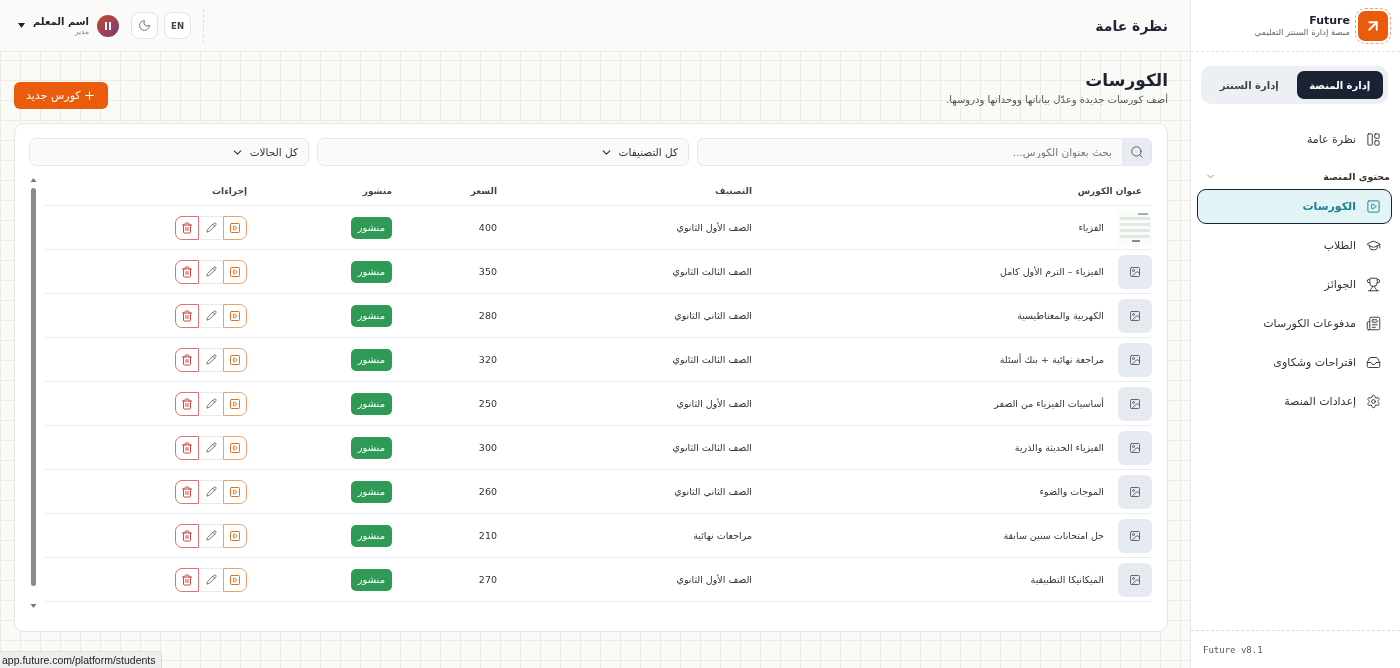 The image size is (1400, 668). I want to click on new-course-button: كورس جديد, so click(61, 95).